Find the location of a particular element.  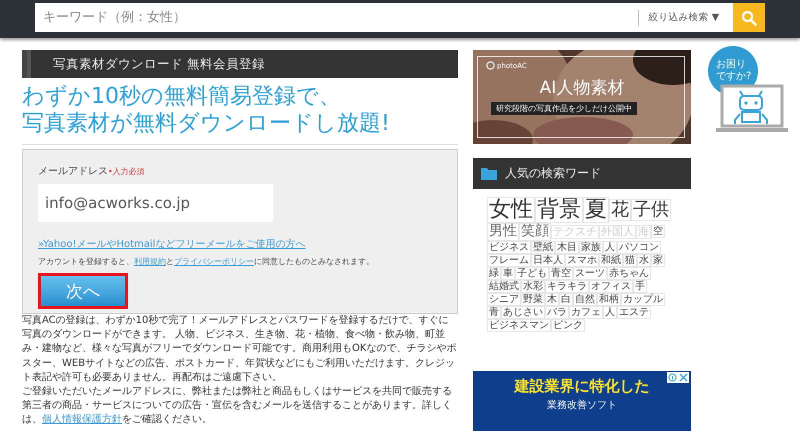

keyword-tag: 車 is located at coordinates (508, 273).